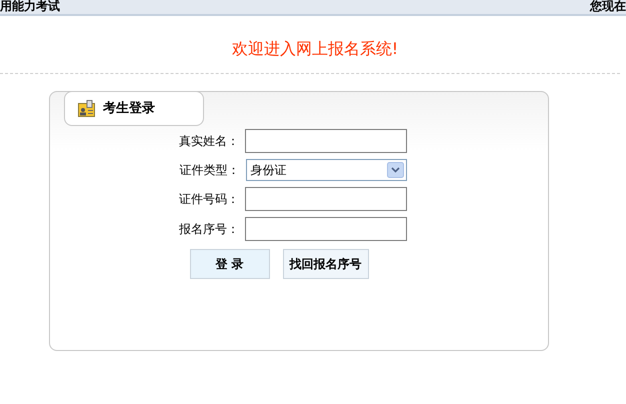 Image resolution: width=626 pixels, height=404 pixels. What do you see at coordinates (208, 141) in the screenshot?
I see `field-label: 真实姓名：` at bounding box center [208, 141].